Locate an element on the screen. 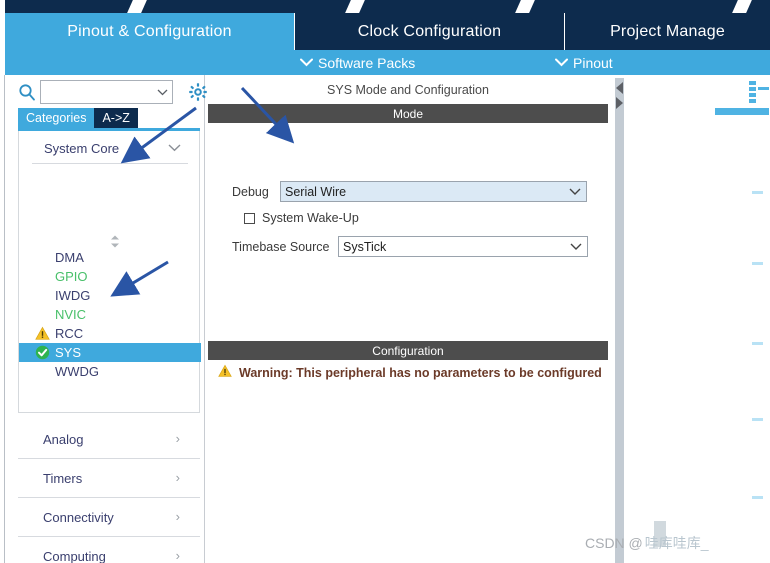 The height and width of the screenshot is (563, 770). peripheral-item-wwdg-label: WWDG is located at coordinates (77, 371).